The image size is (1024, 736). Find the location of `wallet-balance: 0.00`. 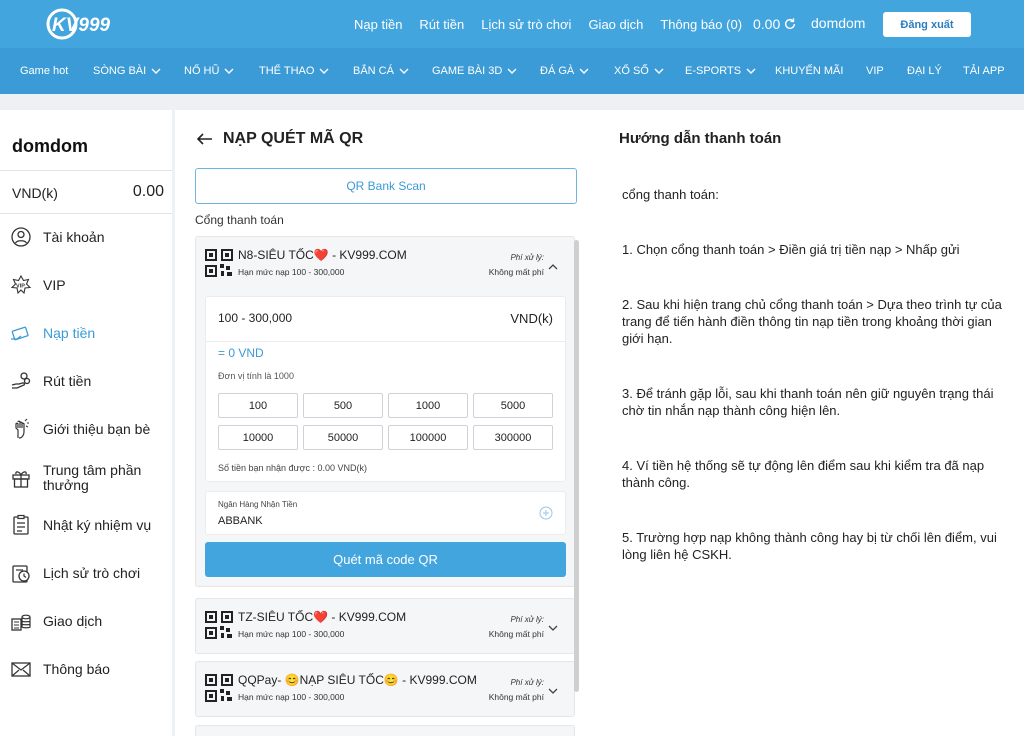

wallet-balance: 0.00 is located at coordinates (148, 191).